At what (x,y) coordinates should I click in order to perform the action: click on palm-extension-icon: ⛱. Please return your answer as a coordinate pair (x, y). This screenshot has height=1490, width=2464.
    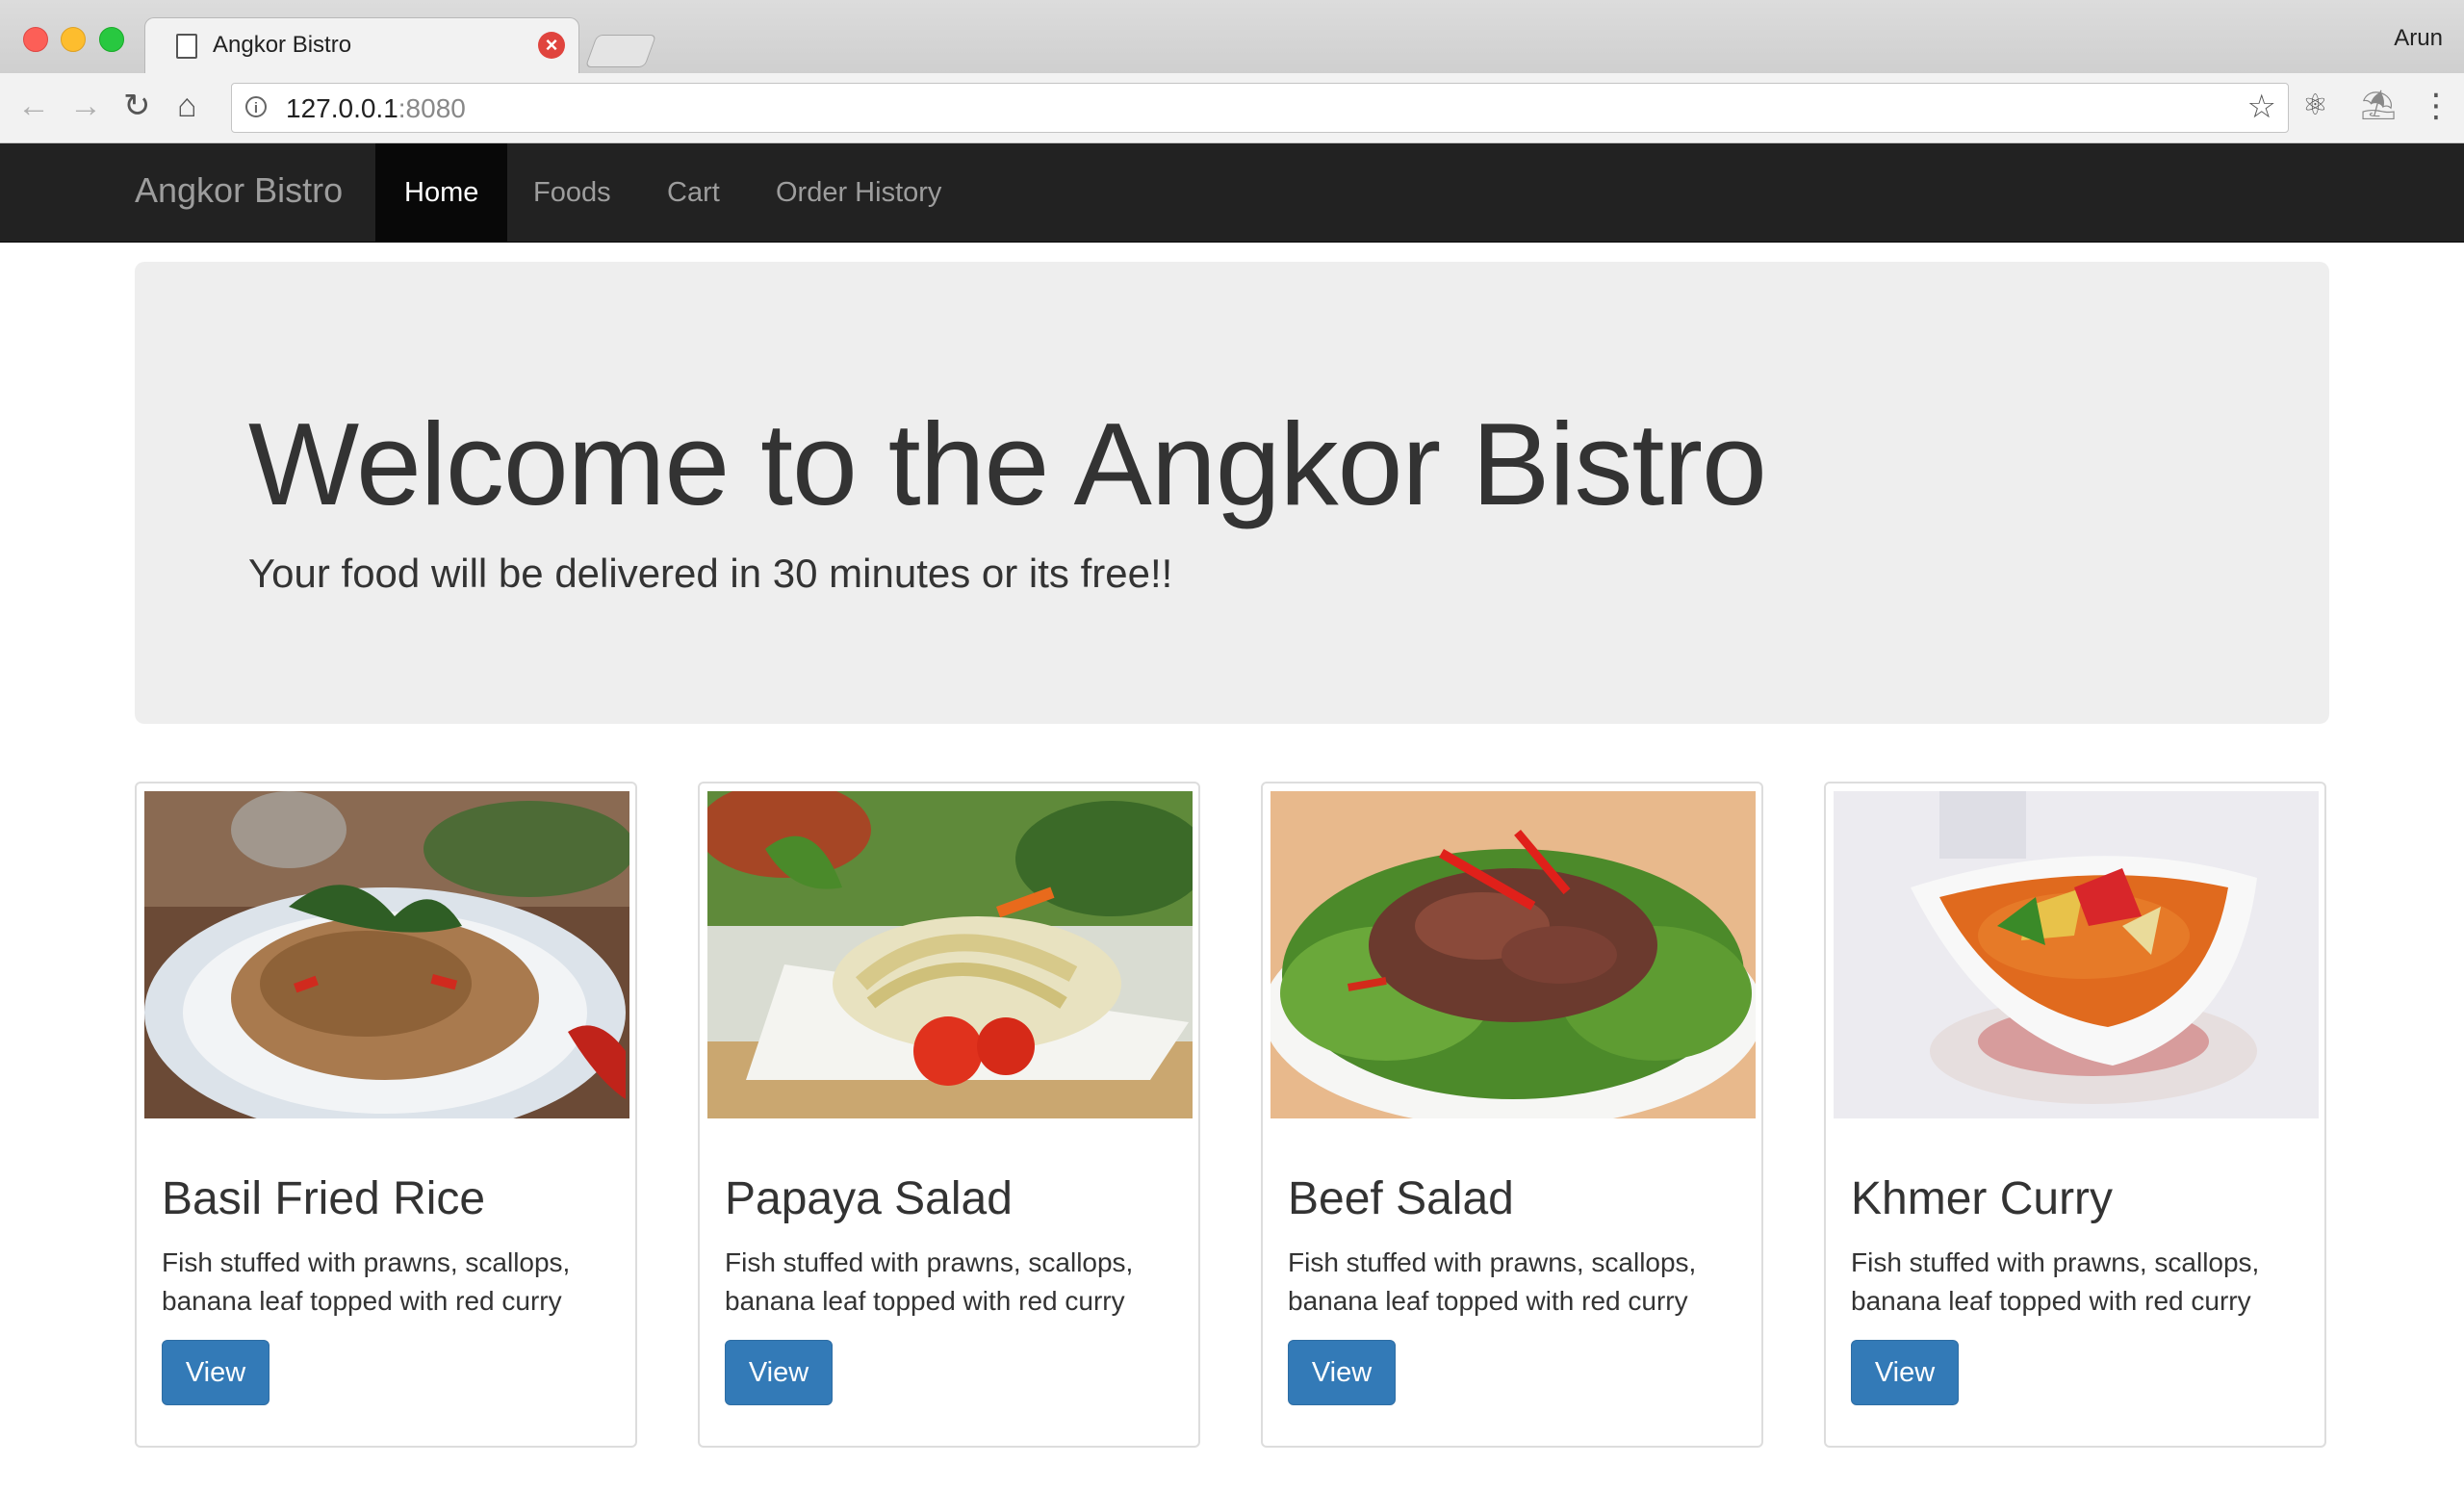
    Looking at the image, I should click on (2378, 106).